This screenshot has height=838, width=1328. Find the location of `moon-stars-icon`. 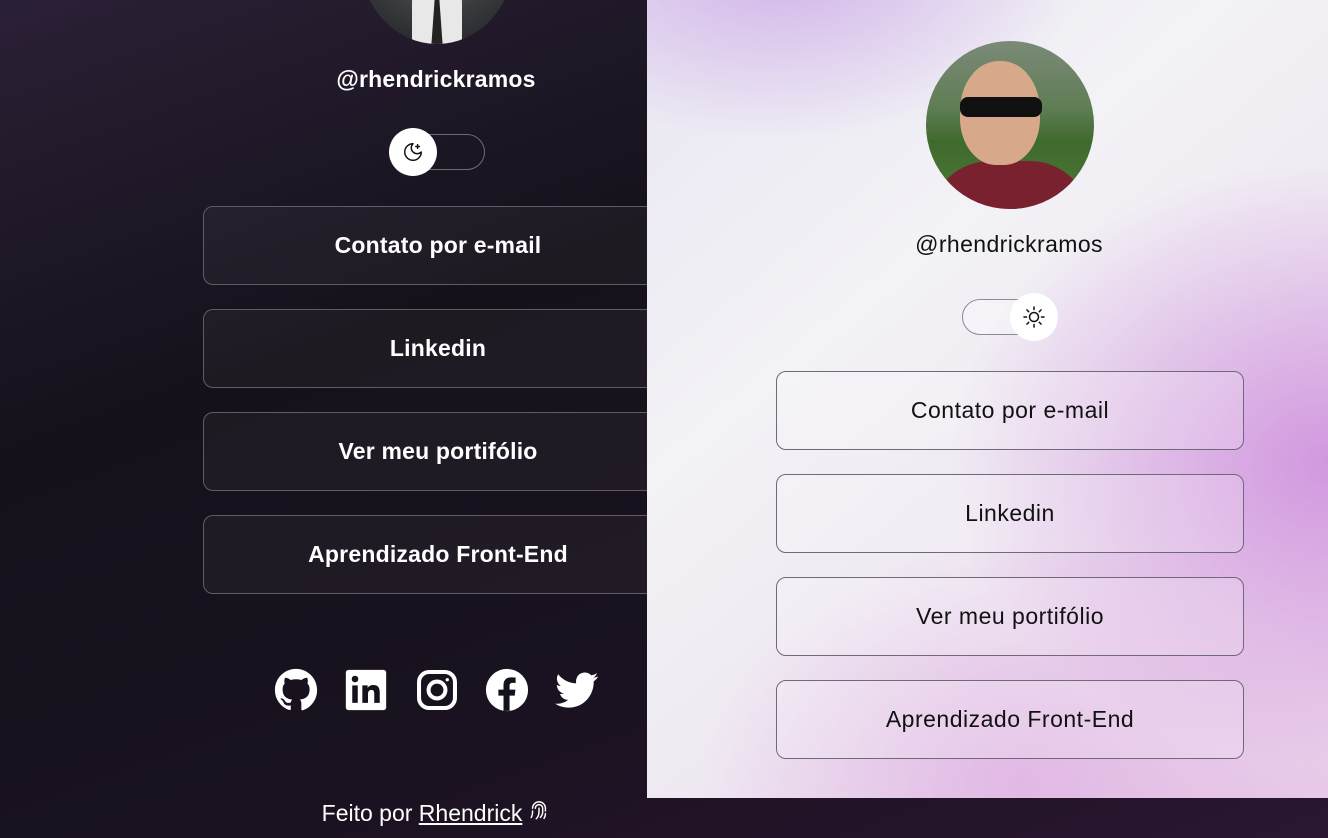

moon-stars-icon is located at coordinates (413, 152).